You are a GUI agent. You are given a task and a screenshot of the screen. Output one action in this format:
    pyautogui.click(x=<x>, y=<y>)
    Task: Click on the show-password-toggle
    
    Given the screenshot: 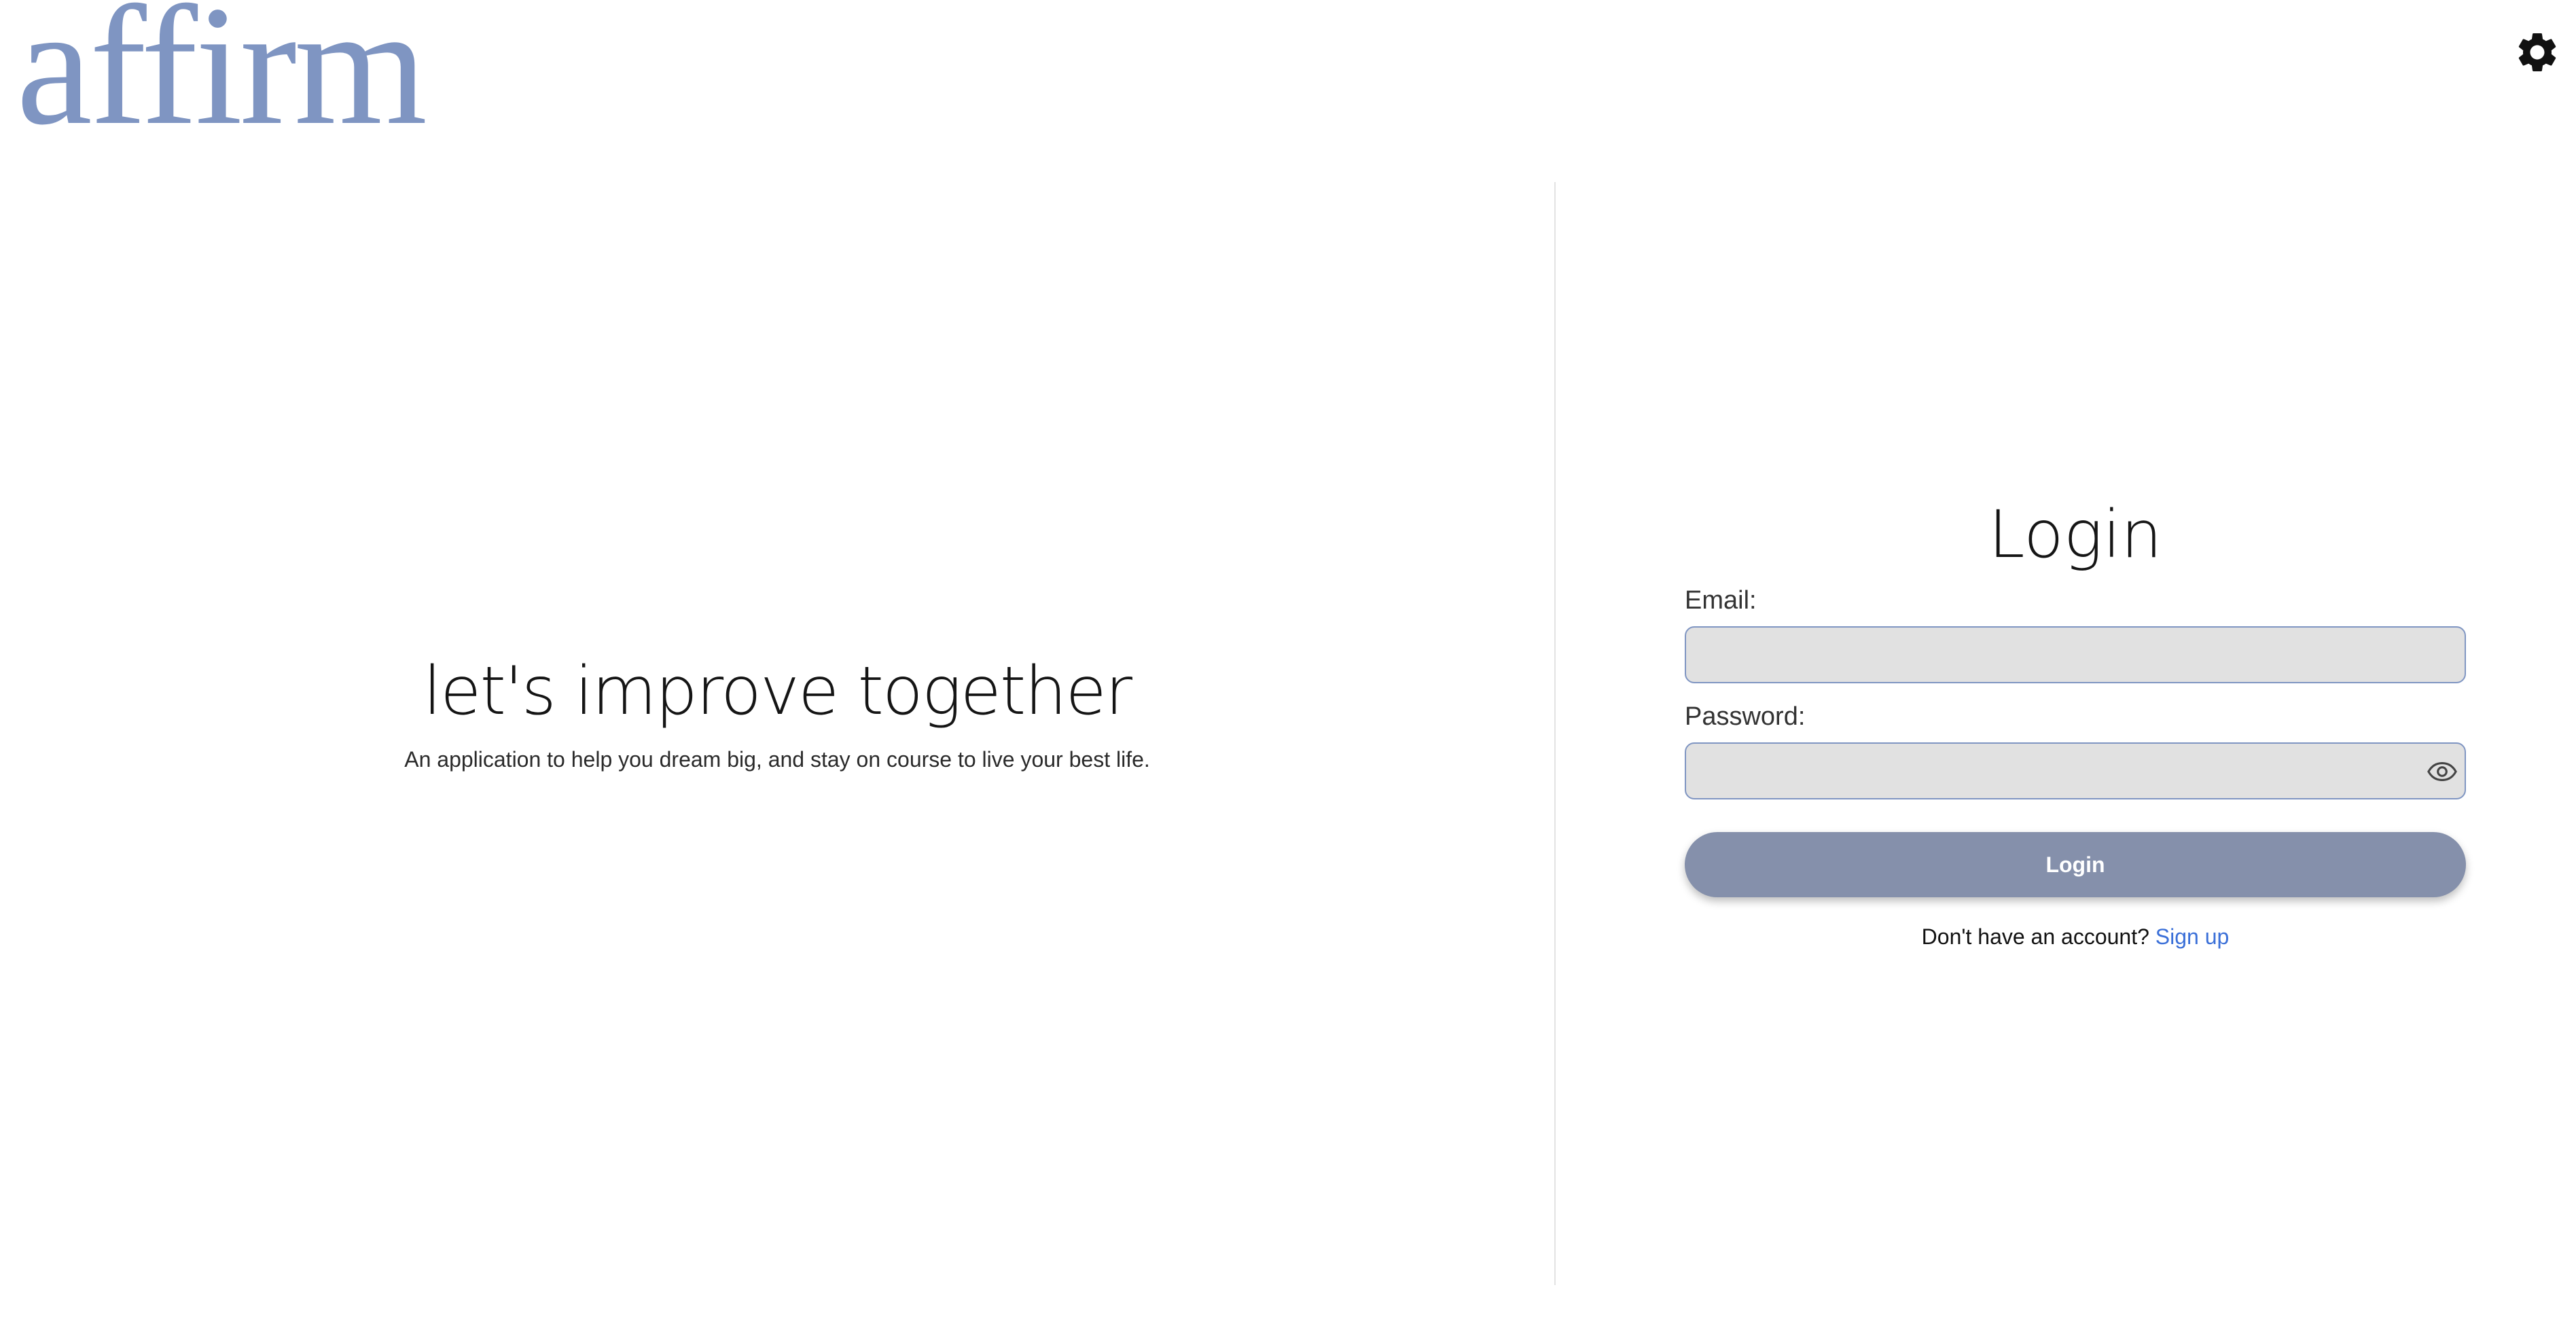 What is the action you would take?
    pyautogui.click(x=2442, y=771)
    